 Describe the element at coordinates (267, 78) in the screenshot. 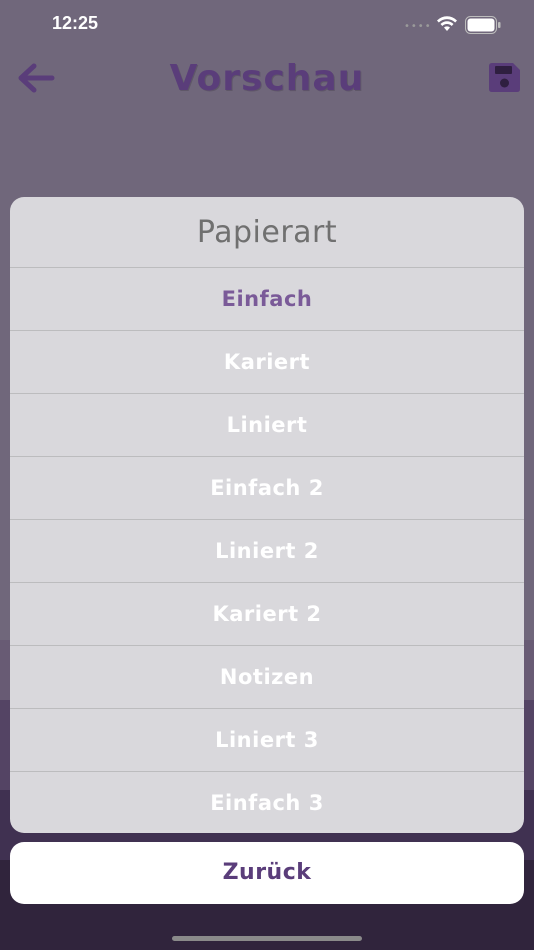

I see `page-title: Vorschau` at that location.